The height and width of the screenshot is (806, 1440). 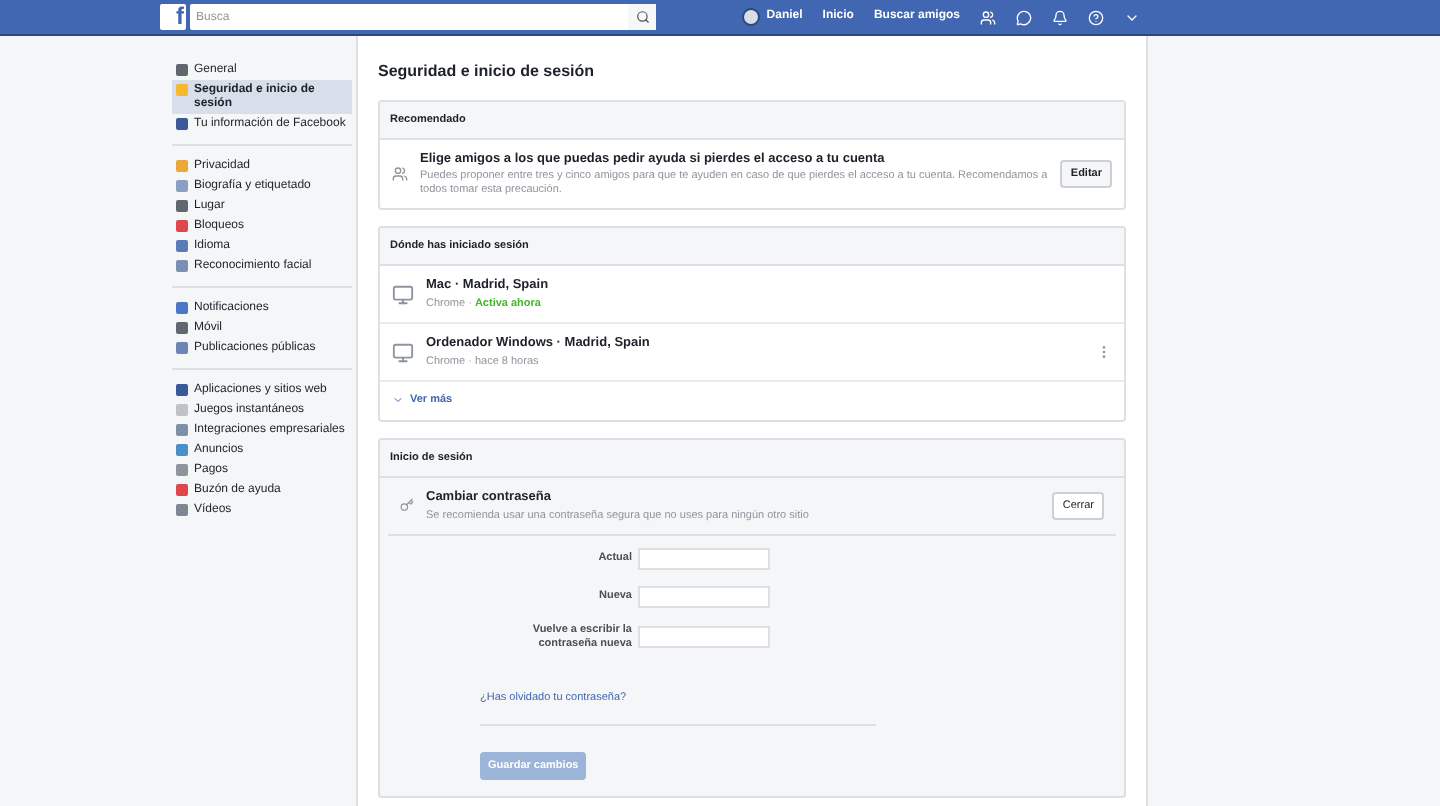 What do you see at coordinates (398, 400) in the screenshot?
I see `caret-icon` at bounding box center [398, 400].